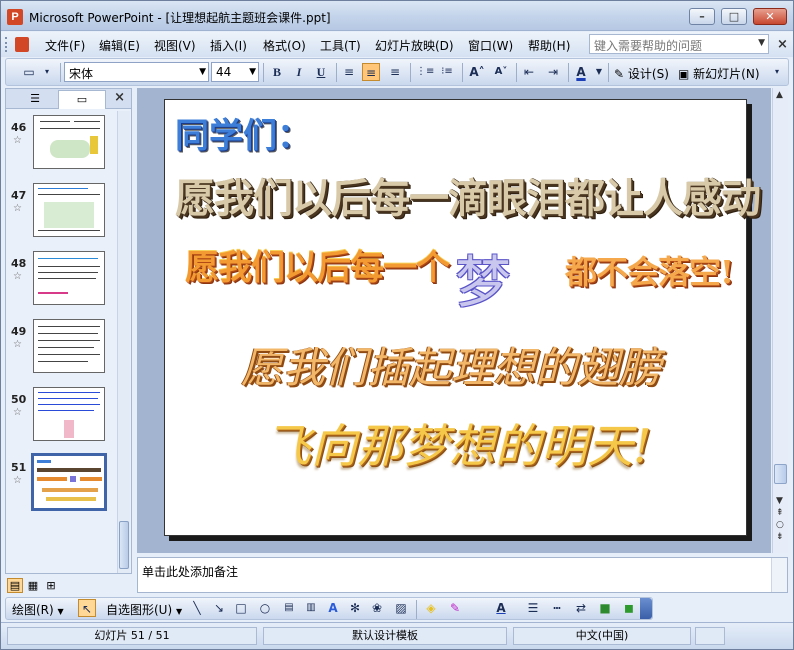  What do you see at coordinates (228, 45) in the screenshot?
I see `menu-insert: 插入(I)` at bounding box center [228, 45].